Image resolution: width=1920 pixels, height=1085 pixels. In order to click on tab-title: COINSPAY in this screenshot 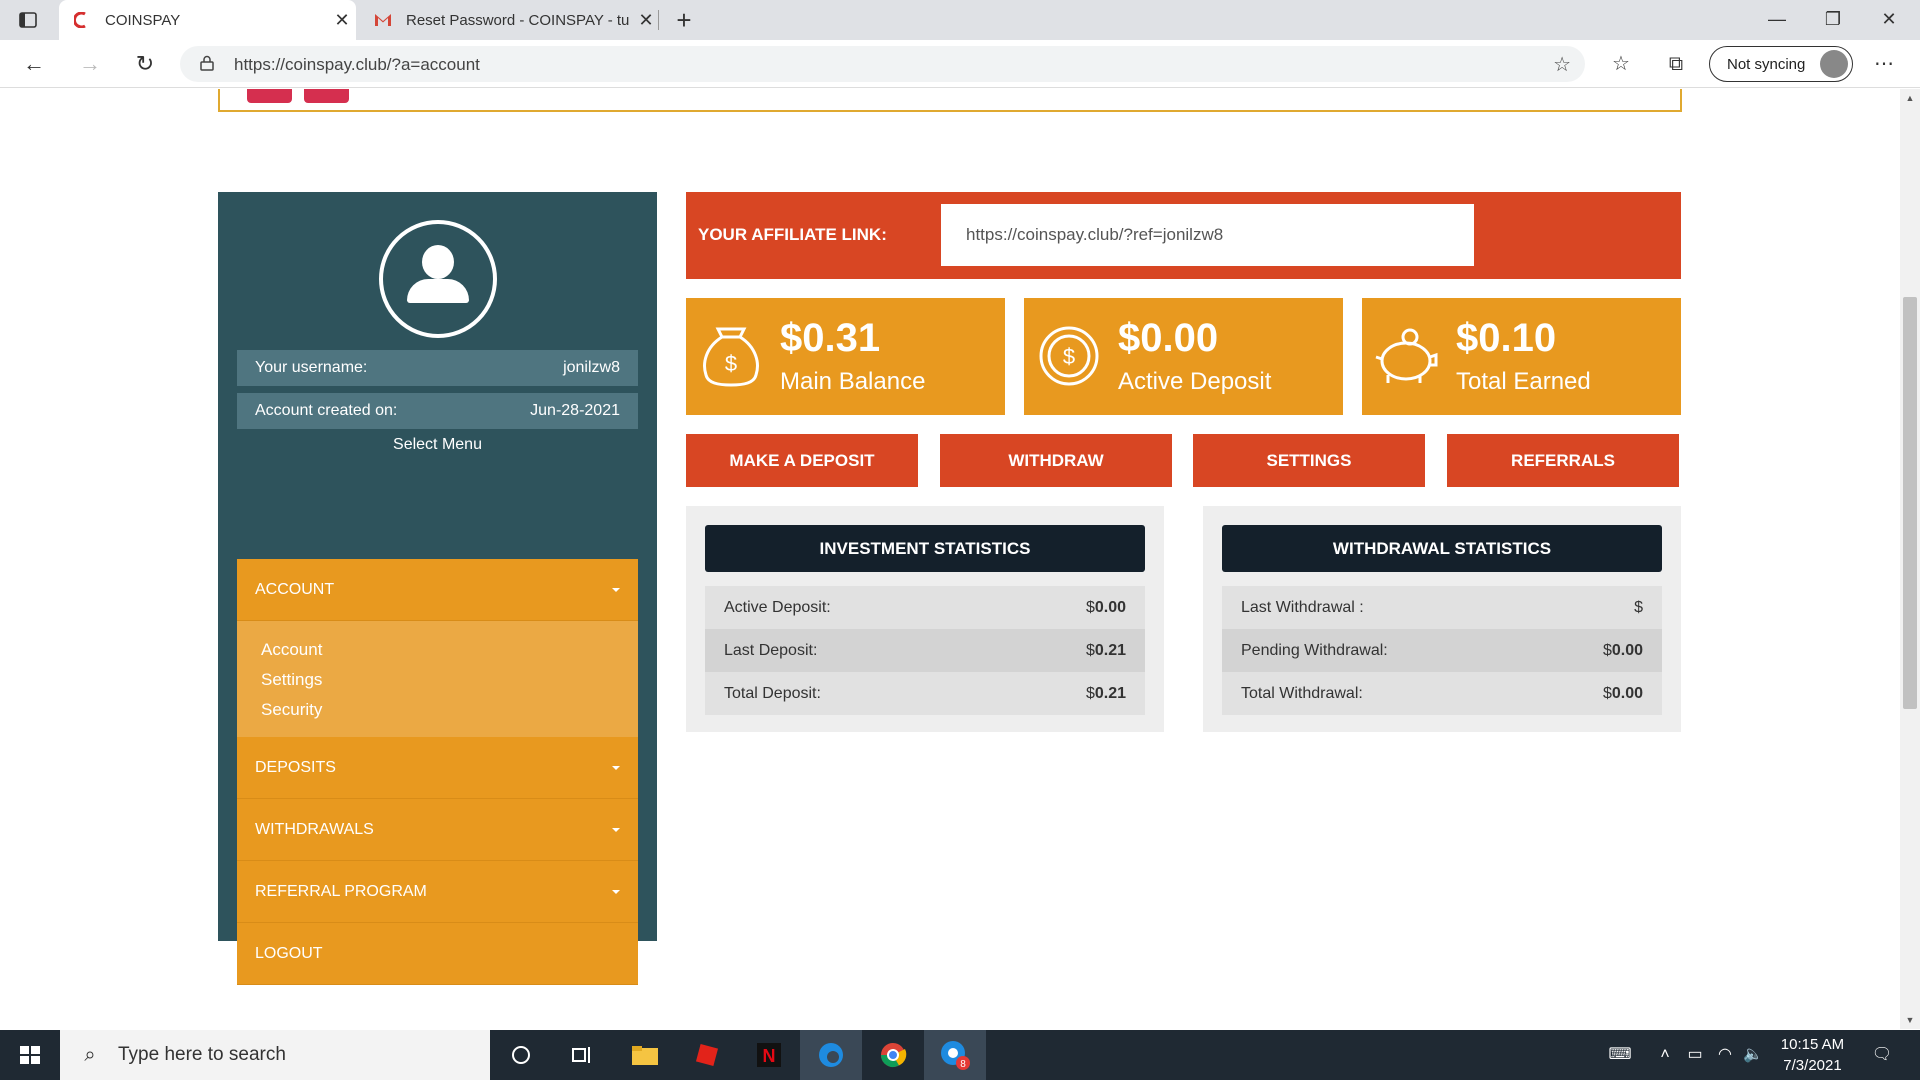, I will do `click(143, 20)`.